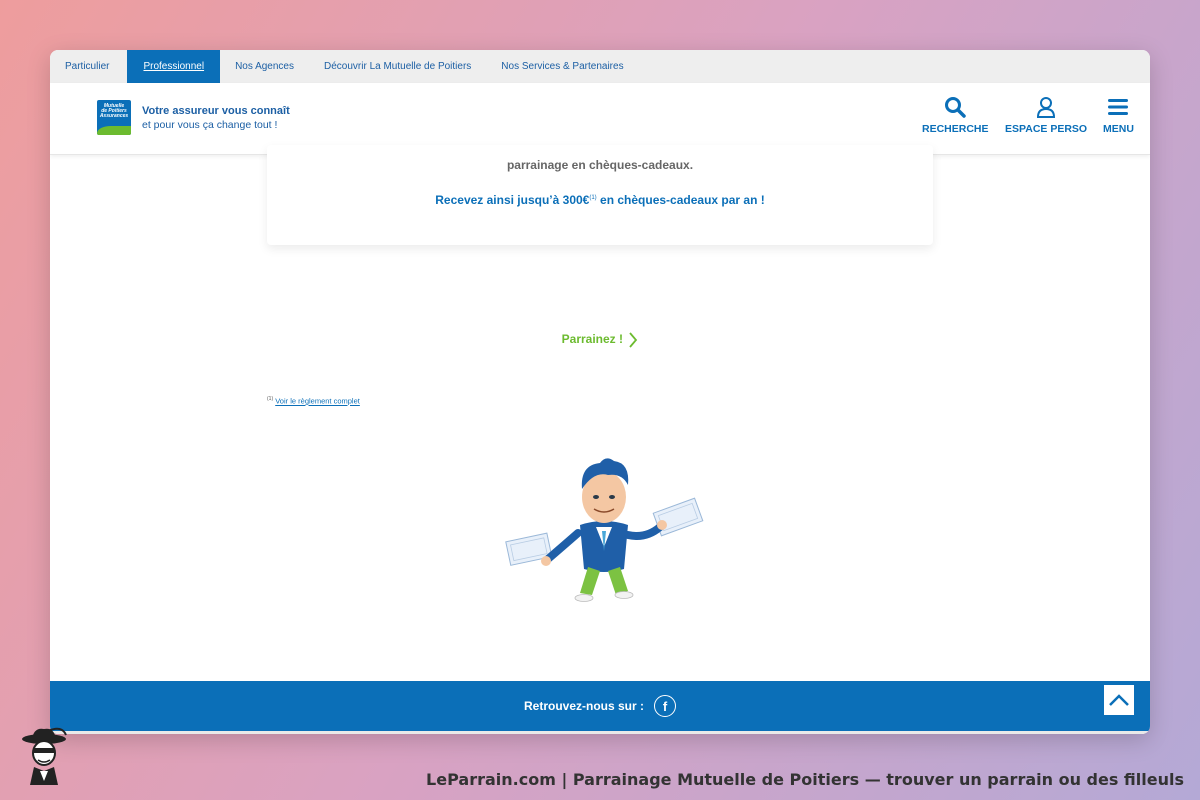 Image resolution: width=1200 pixels, height=800 pixels. What do you see at coordinates (604, 530) in the screenshot?
I see `mascot-illustration` at bounding box center [604, 530].